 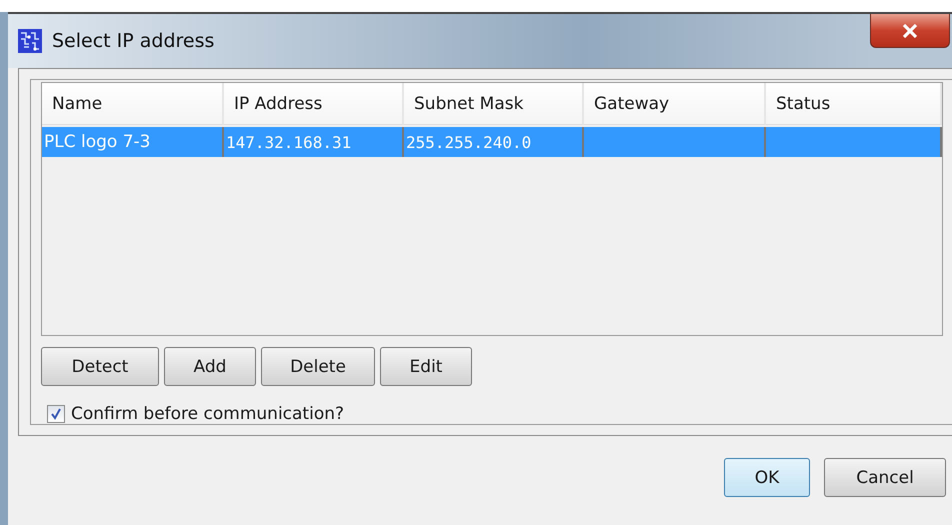 What do you see at coordinates (854, 104) in the screenshot?
I see `column-header: Status` at bounding box center [854, 104].